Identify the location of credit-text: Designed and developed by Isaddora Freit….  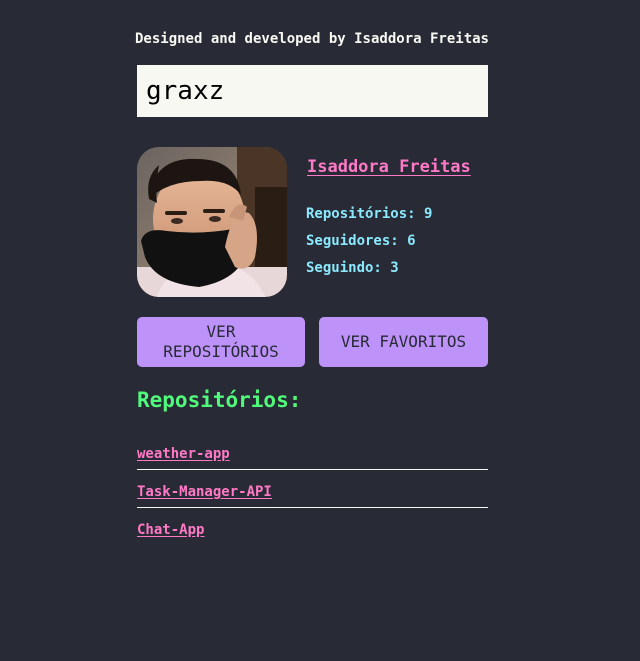
(311, 39).